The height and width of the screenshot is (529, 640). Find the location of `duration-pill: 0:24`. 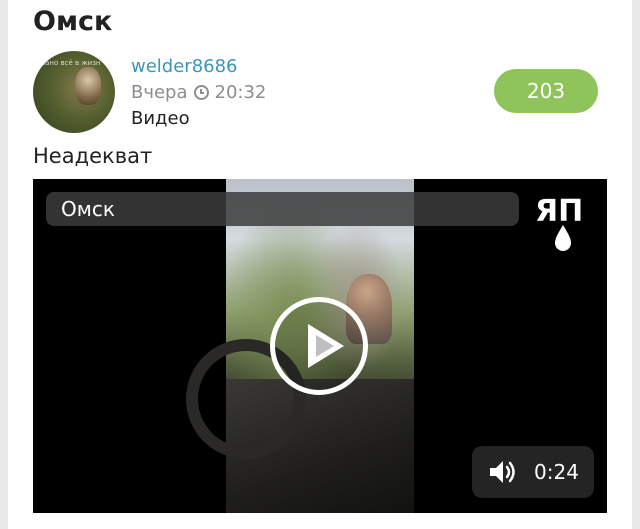

duration-pill: 0:24 is located at coordinates (533, 472).